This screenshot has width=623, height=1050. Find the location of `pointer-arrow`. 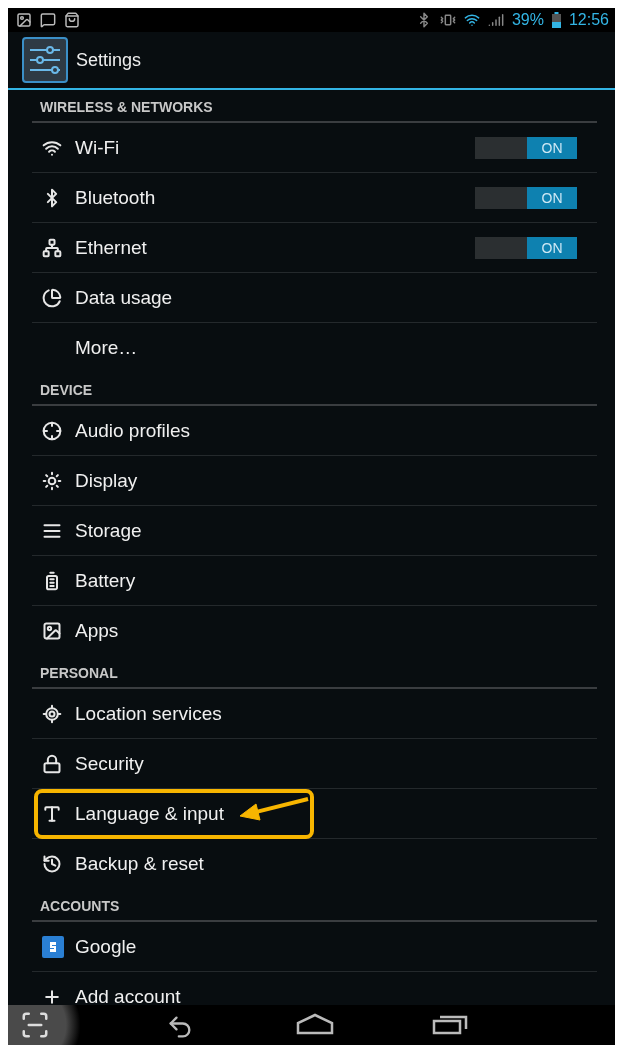

pointer-arrow is located at coordinates (274, 808).